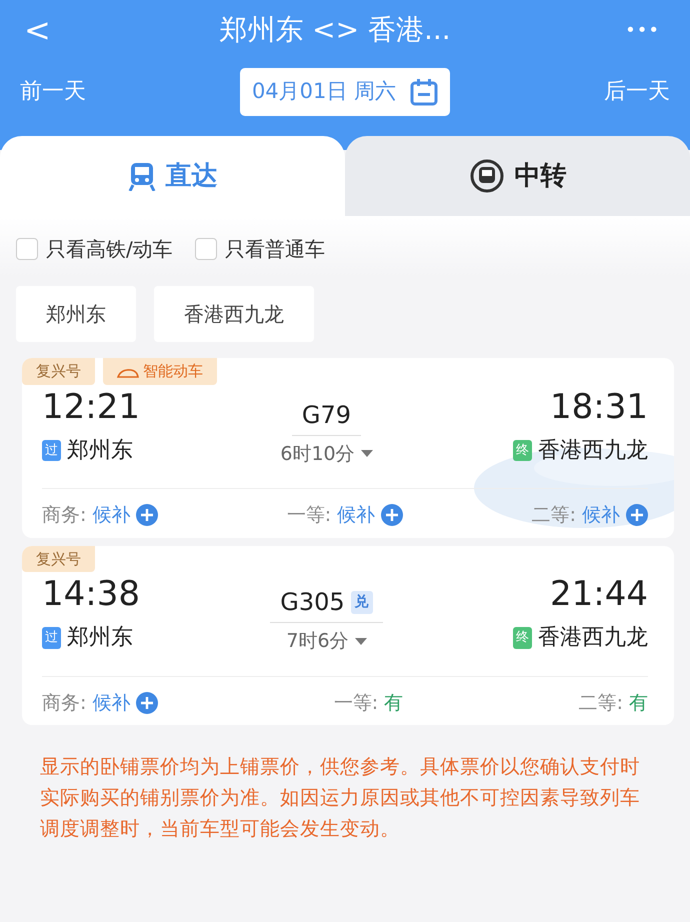 This screenshot has width=690, height=922. I want to click on arrival-time: 18:31, so click(598, 407).